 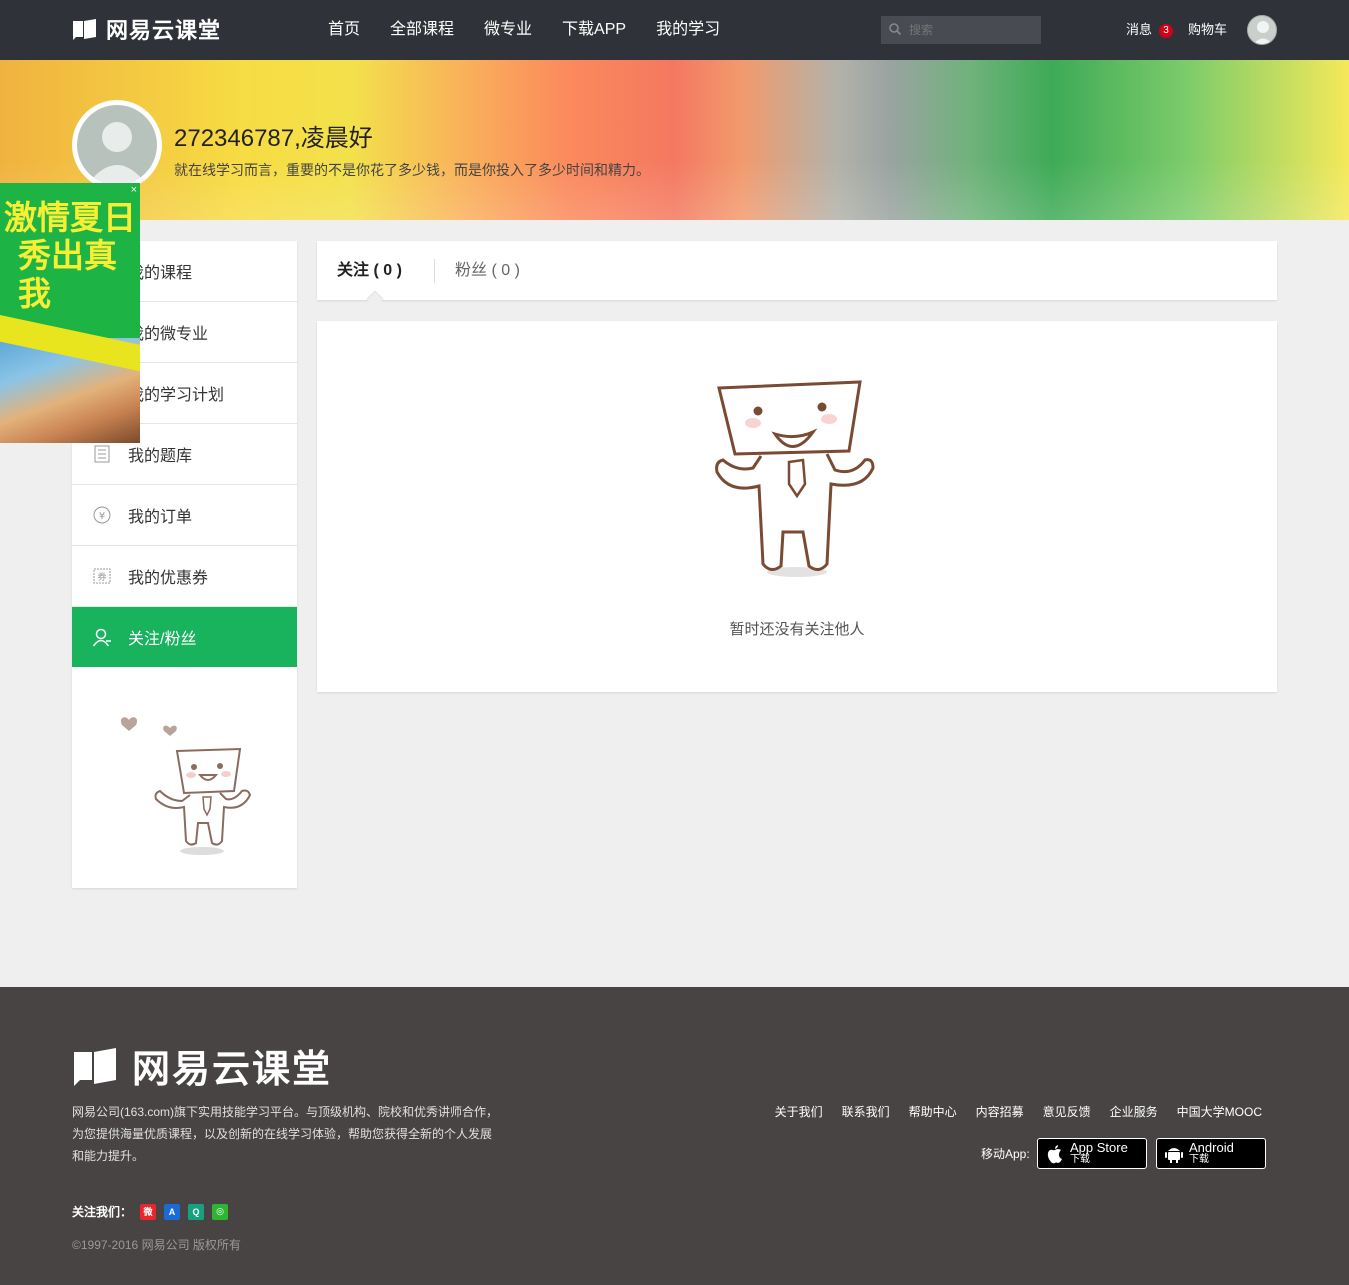 What do you see at coordinates (344, 30) in the screenshot?
I see `nav-home: 首页` at bounding box center [344, 30].